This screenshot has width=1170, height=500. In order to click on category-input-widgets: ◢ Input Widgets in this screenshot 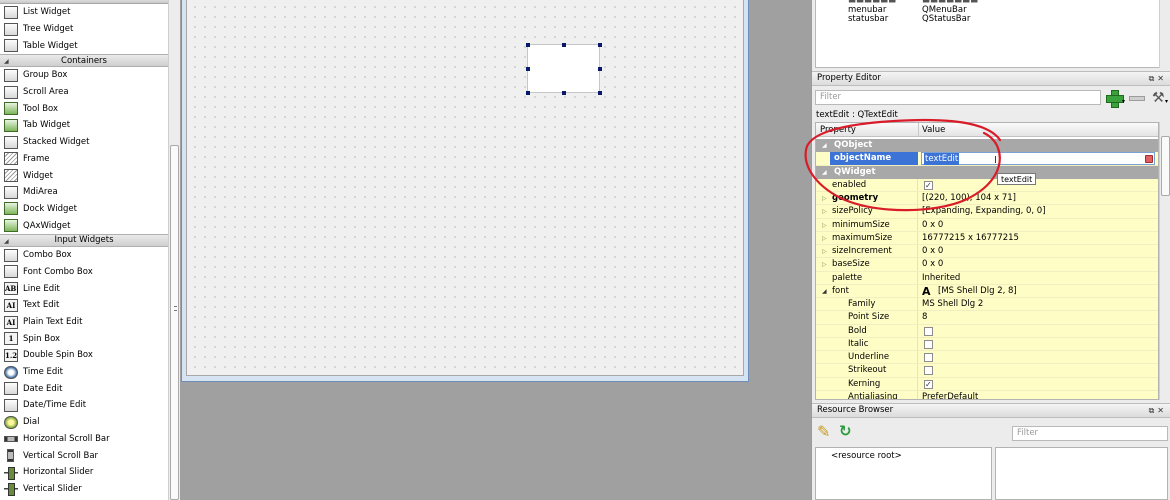, I will do `click(84, 240)`.